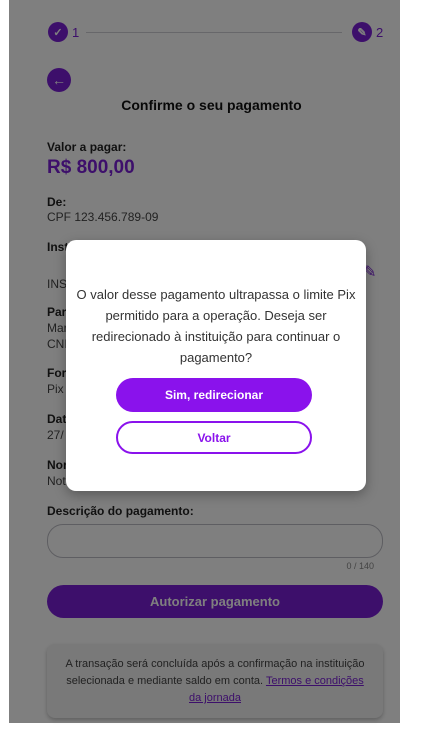 Image resolution: width=423 pixels, height=731 pixels. I want to click on redirect-button: Sim, redirecionar, so click(214, 395).